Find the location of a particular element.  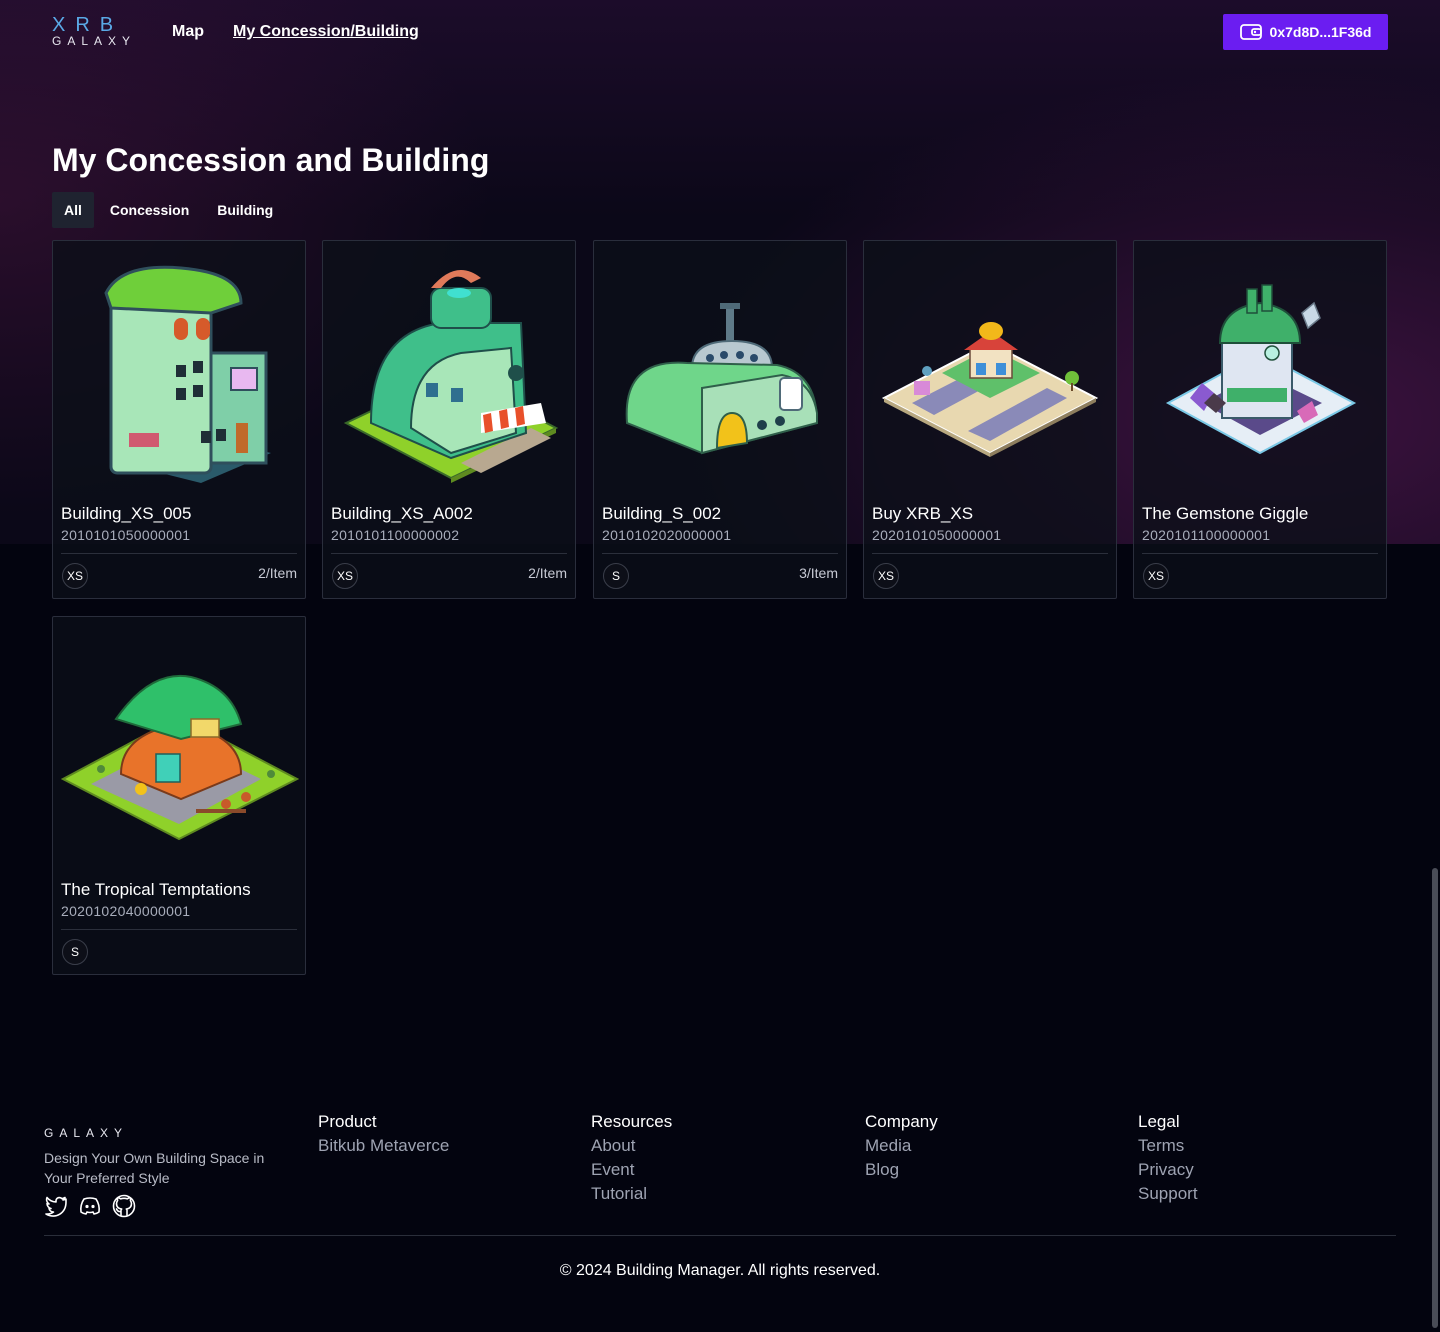

page-title: My Concession and Building is located at coordinates (271, 160).